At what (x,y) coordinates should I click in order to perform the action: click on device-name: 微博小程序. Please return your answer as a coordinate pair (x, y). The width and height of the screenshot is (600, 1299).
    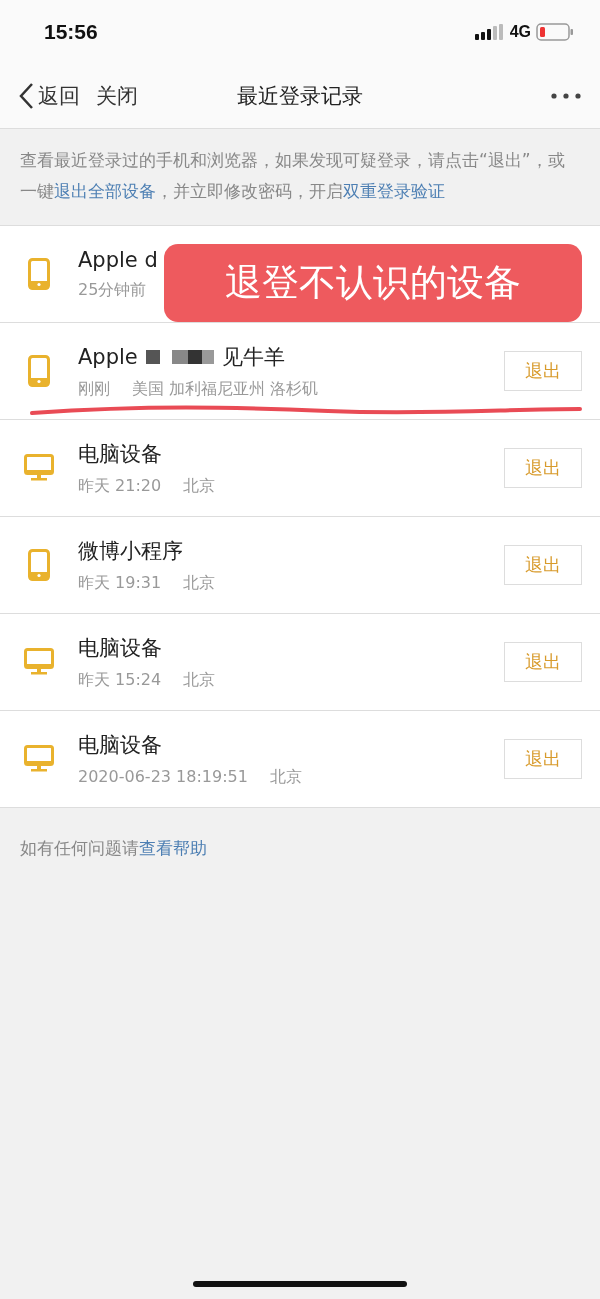
    Looking at the image, I should click on (130, 551).